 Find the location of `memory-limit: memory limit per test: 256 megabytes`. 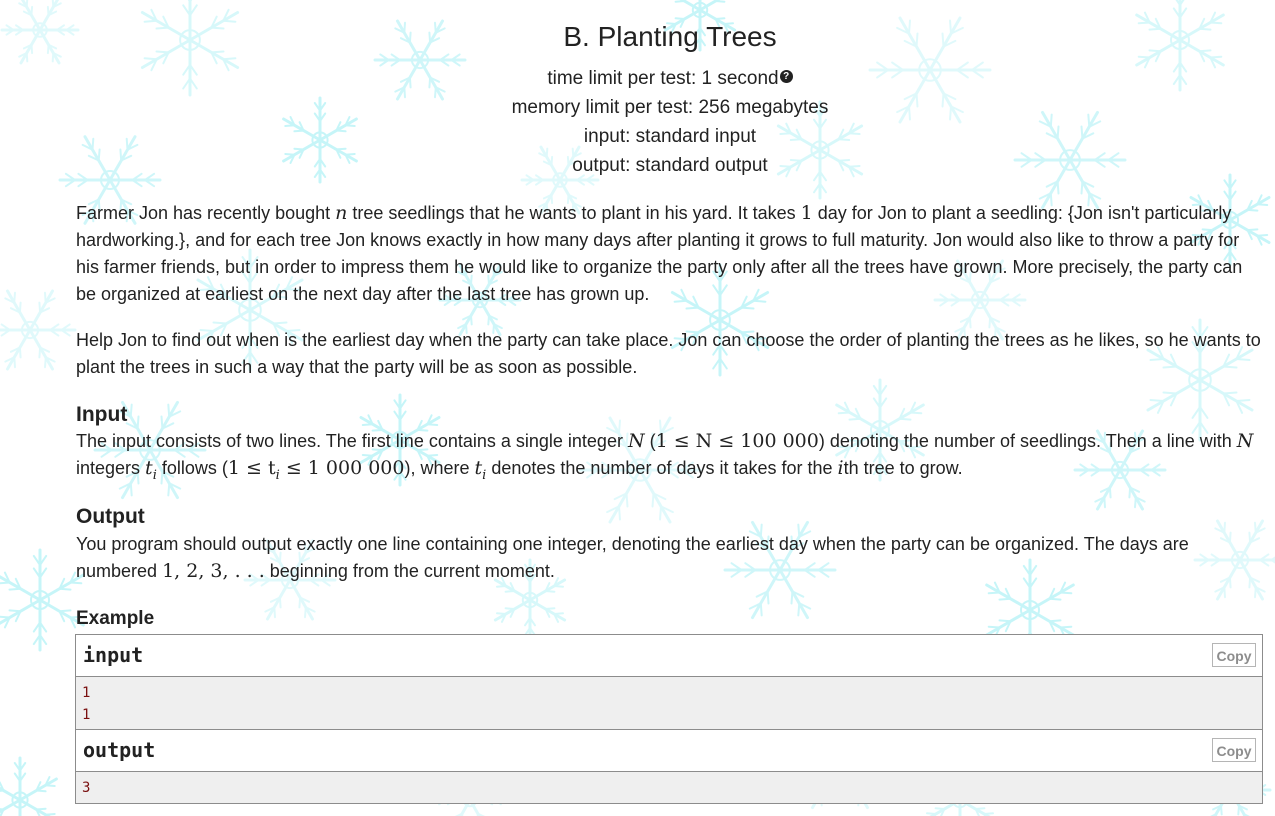

memory-limit: memory limit per test: 256 megabytes is located at coordinates (670, 107).